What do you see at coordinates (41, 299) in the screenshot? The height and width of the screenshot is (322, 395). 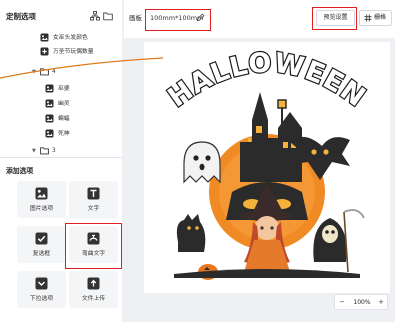 I see `tile-label: 下拉选项` at bounding box center [41, 299].